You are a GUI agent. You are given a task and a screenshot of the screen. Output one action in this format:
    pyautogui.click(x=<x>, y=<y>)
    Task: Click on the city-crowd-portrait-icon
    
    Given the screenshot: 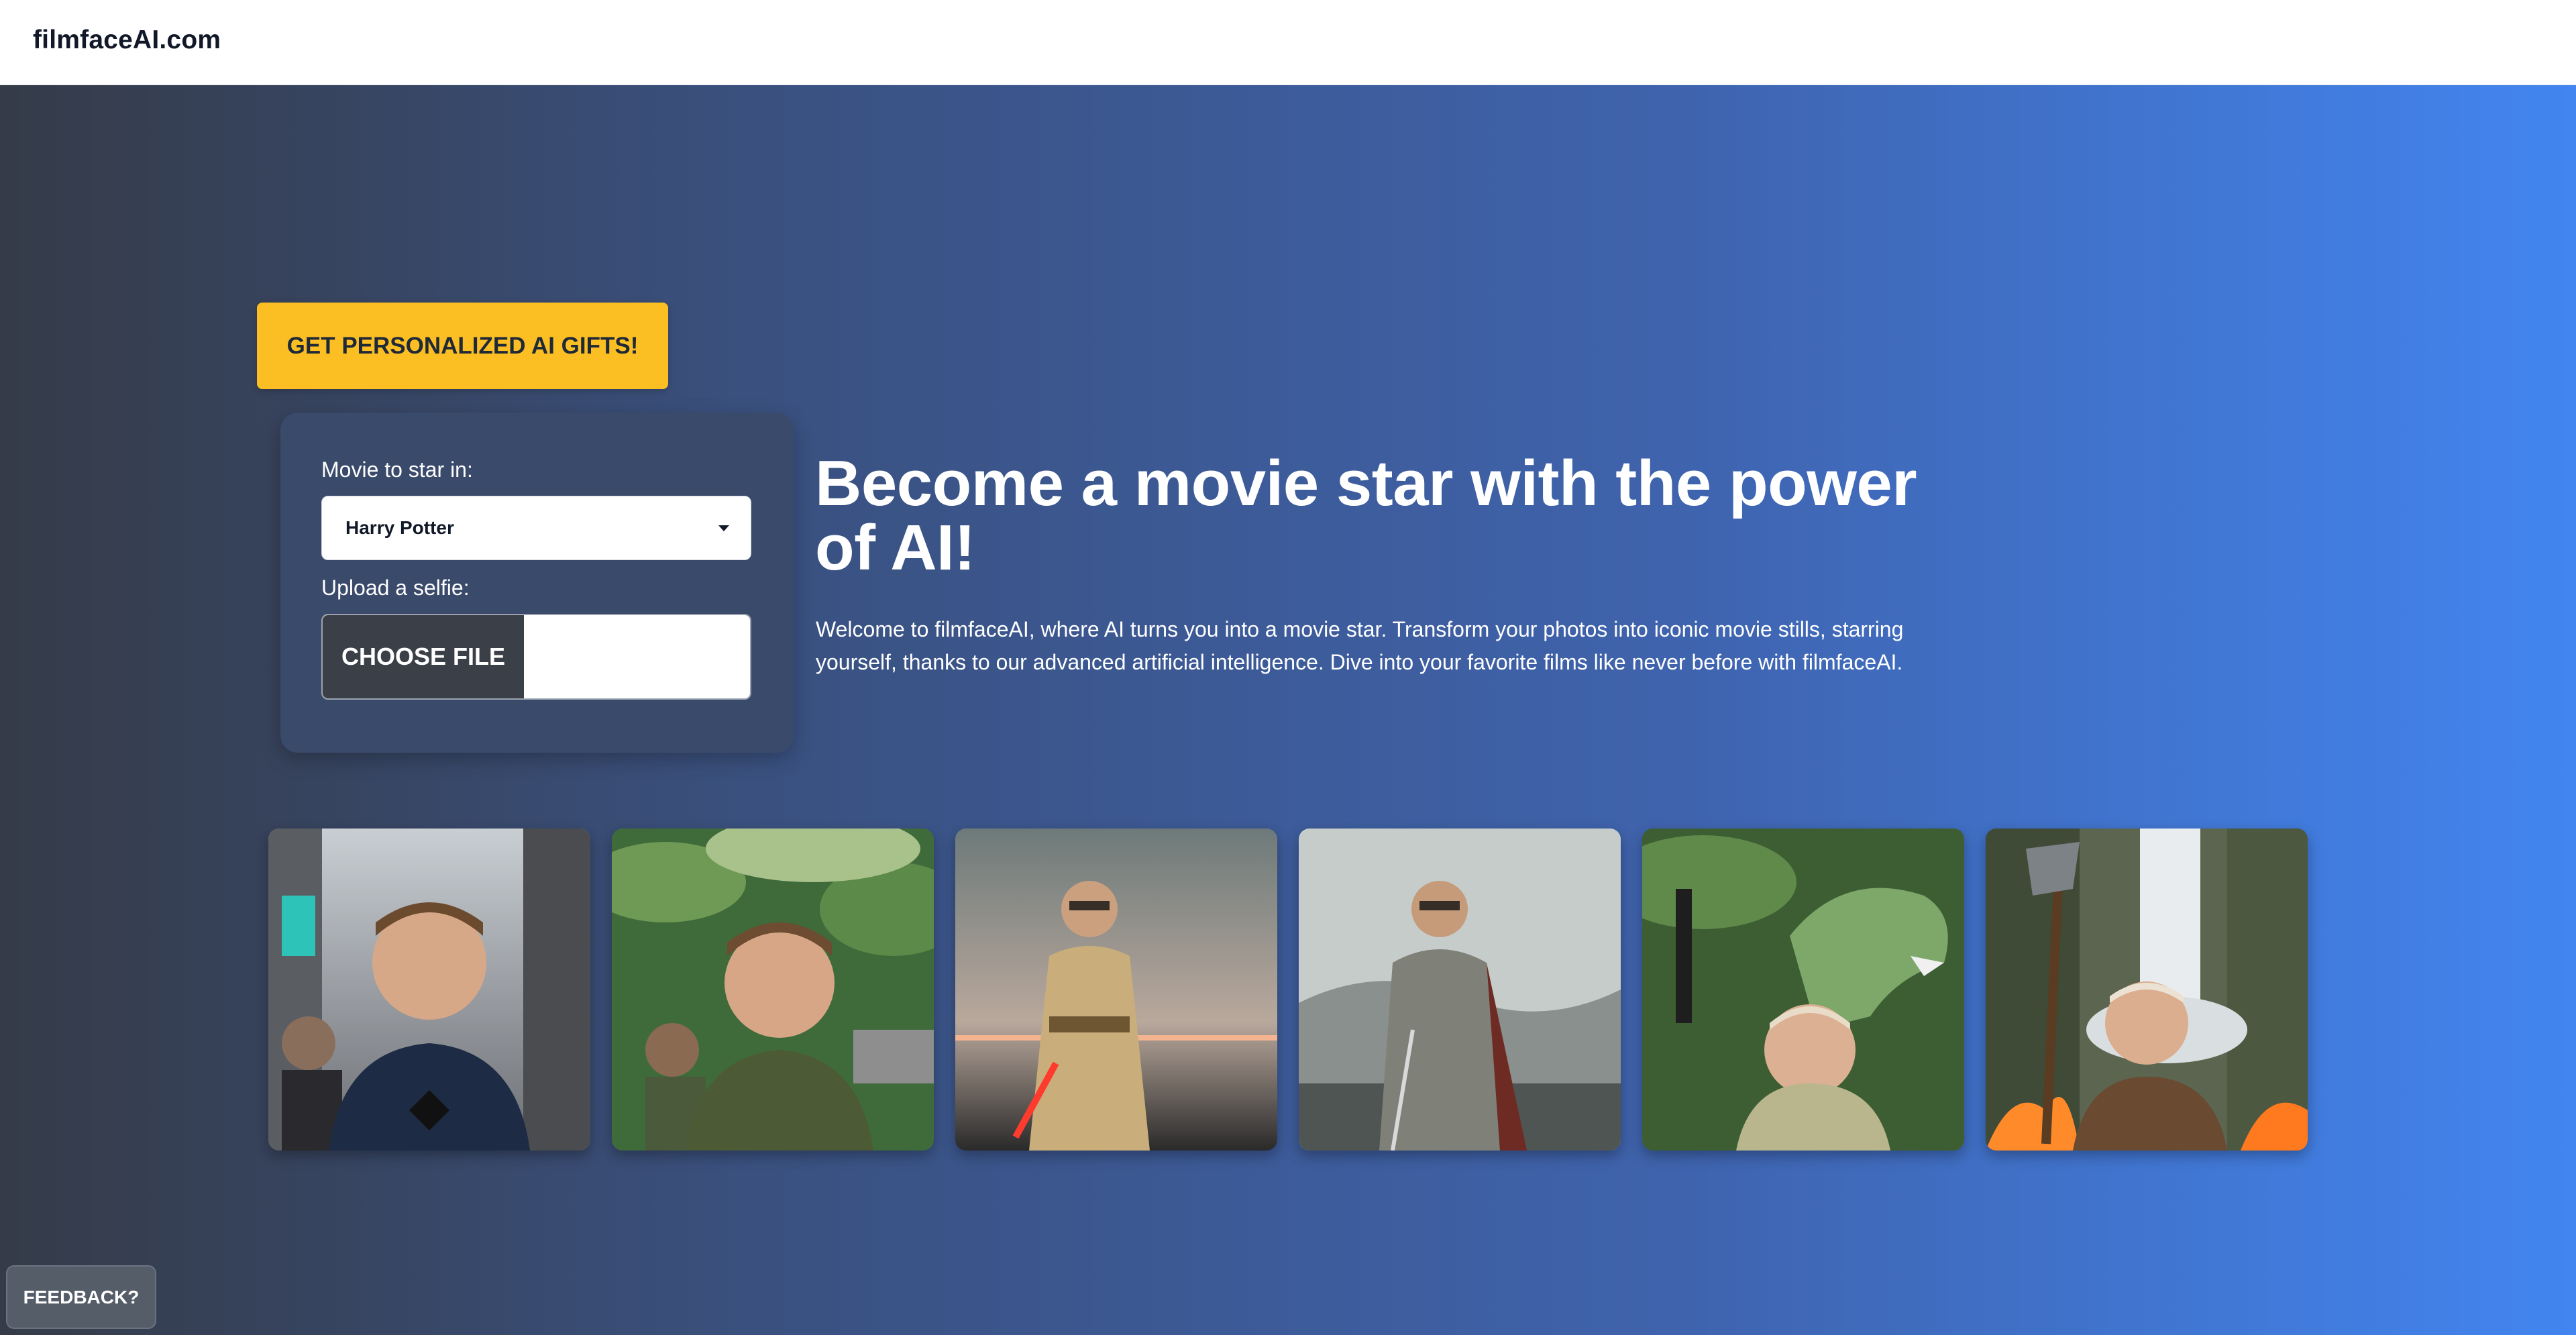 What is the action you would take?
    pyautogui.click(x=429, y=990)
    